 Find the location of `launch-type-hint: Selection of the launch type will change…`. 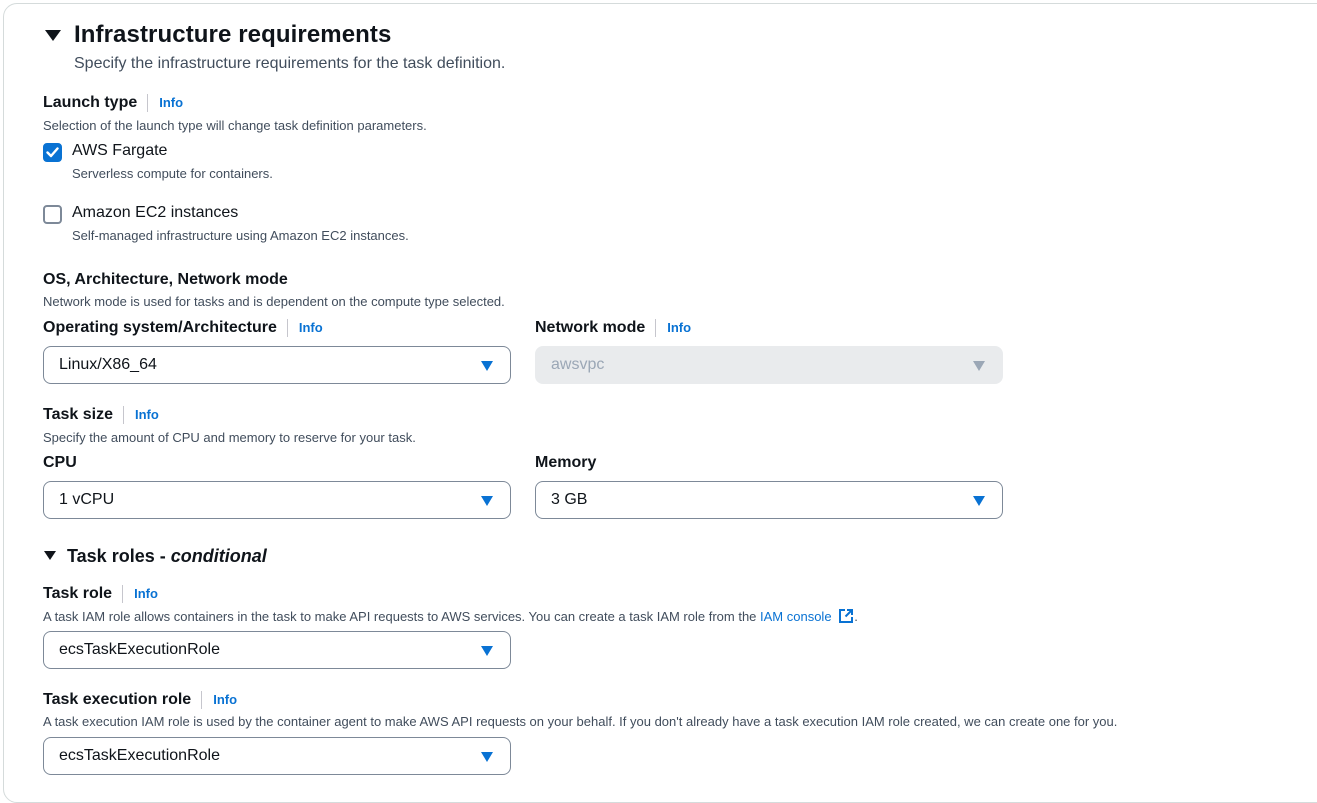

launch-type-hint: Selection of the launch type will change… is located at coordinates (235, 125).